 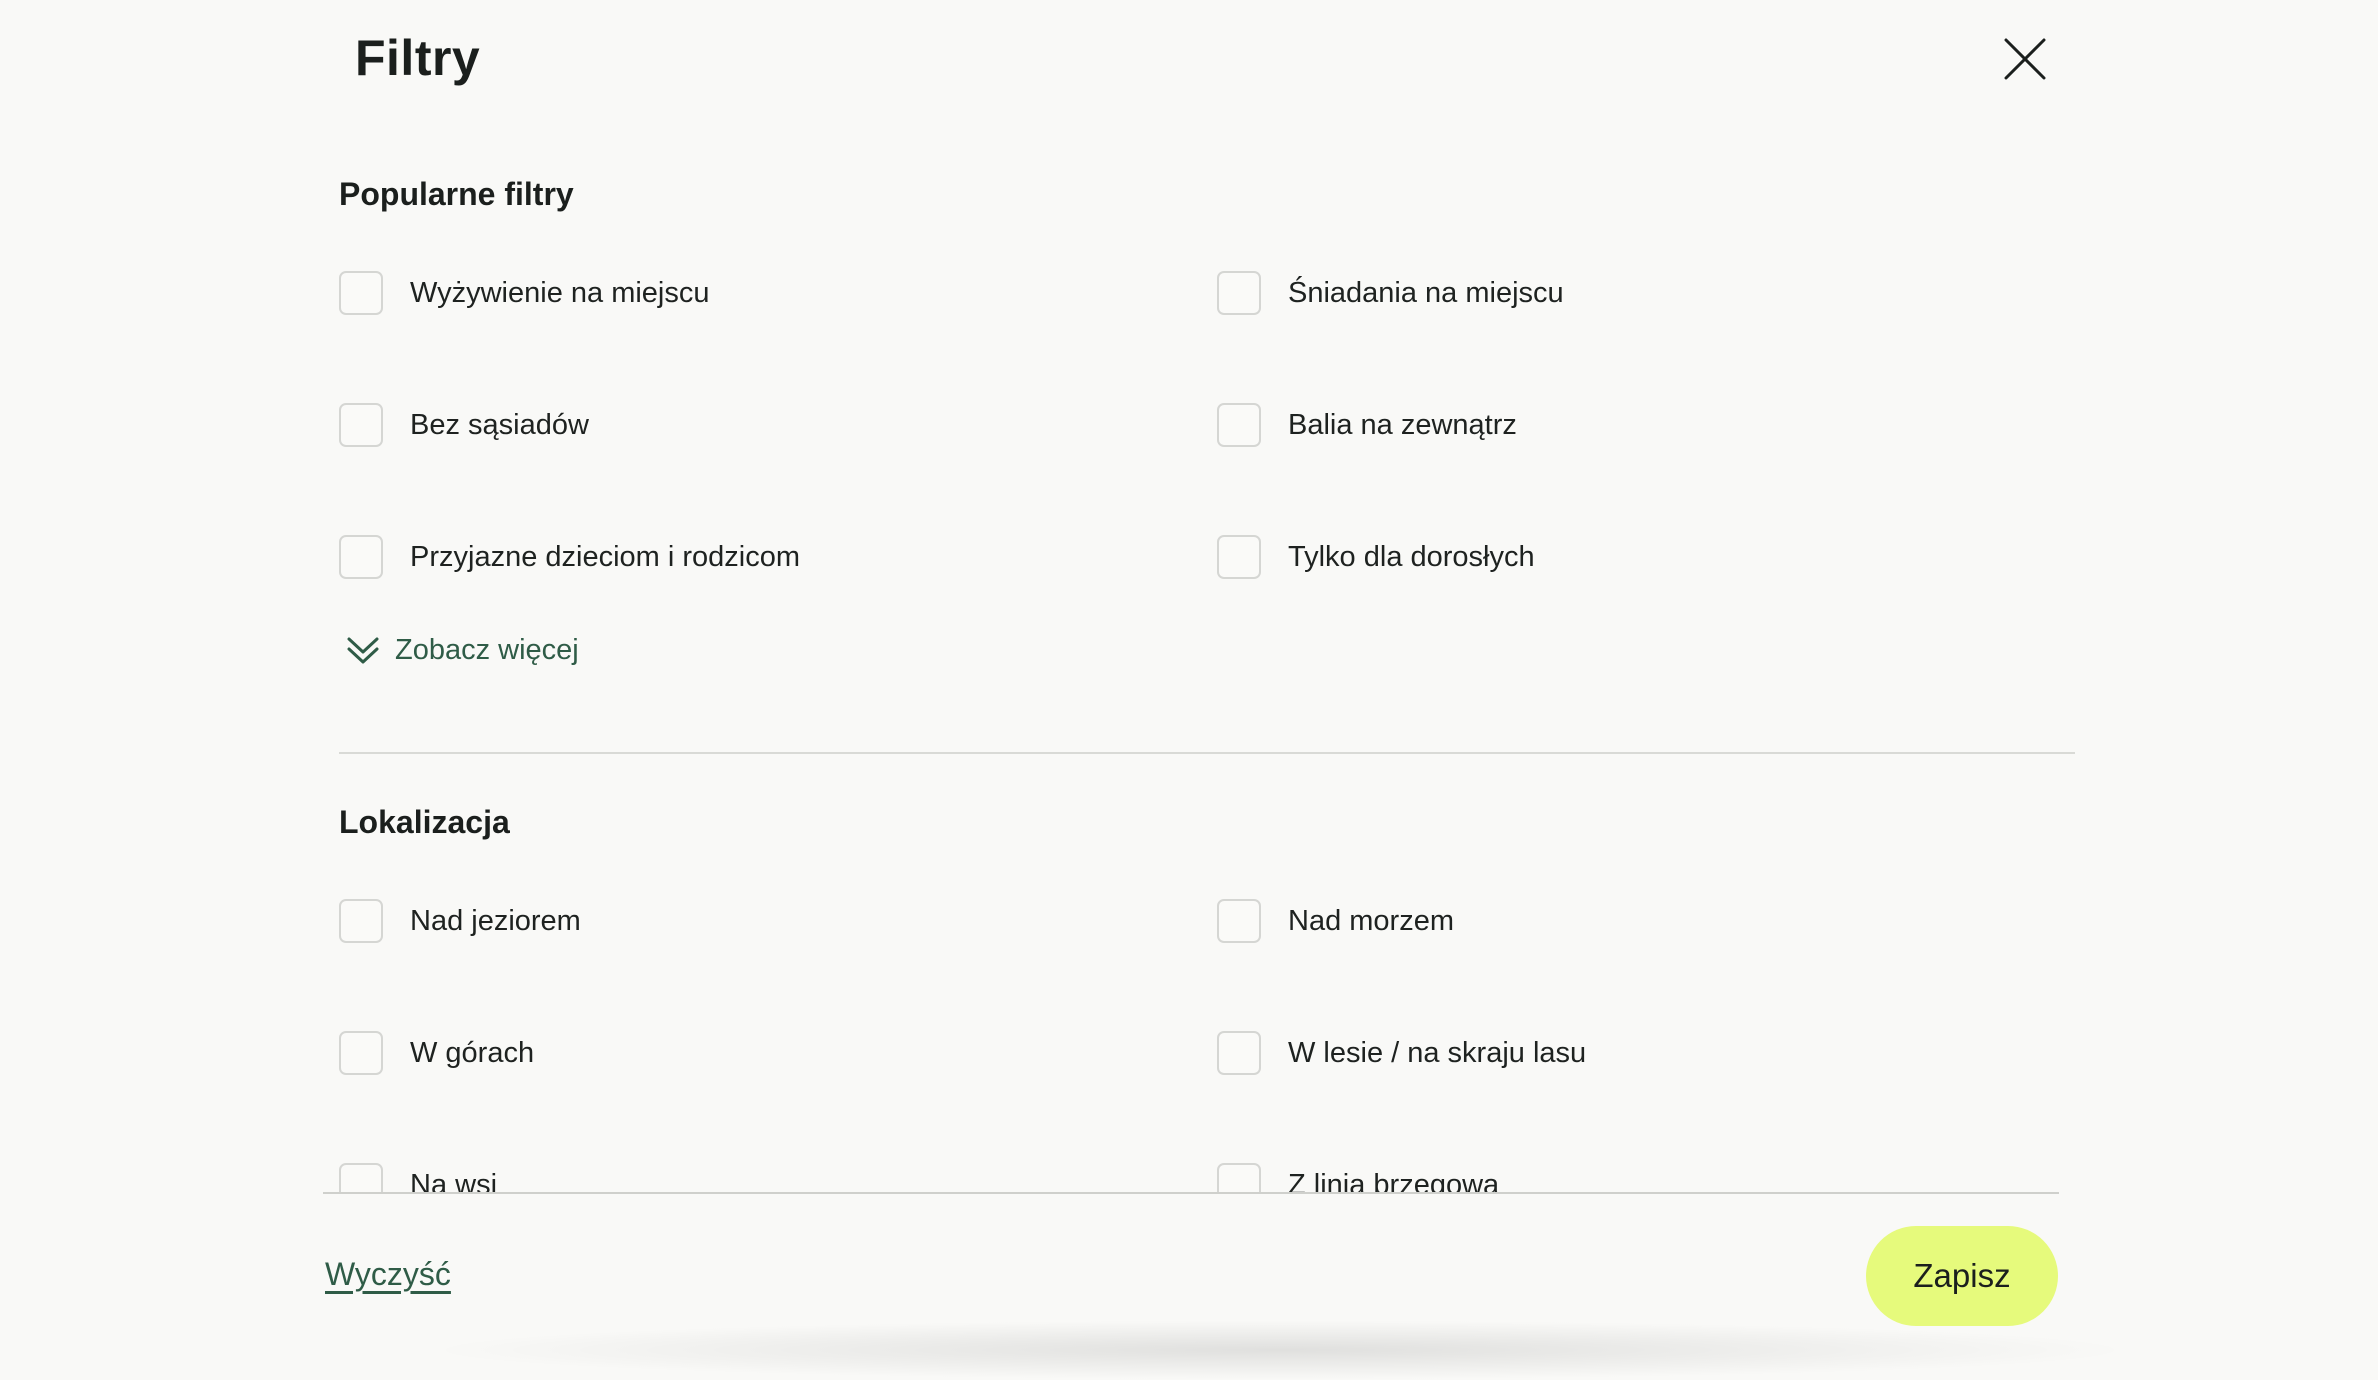 I want to click on filter-option-onsite-meals: Wyżywienie na miejscu, so click(x=524, y=293).